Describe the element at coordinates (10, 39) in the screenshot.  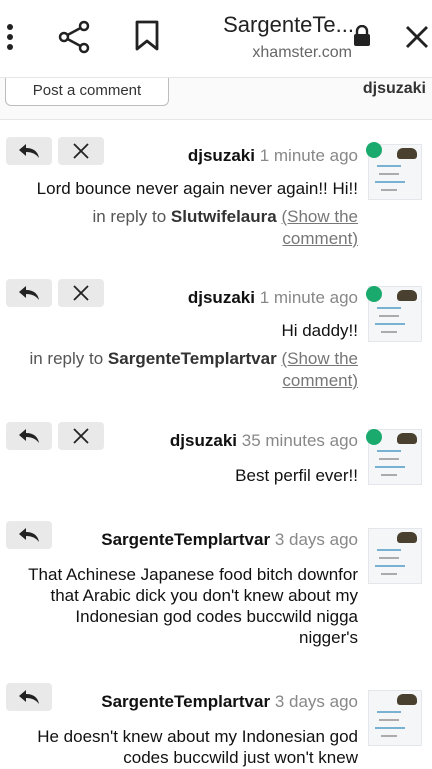
I see `more-vert-icon` at that location.